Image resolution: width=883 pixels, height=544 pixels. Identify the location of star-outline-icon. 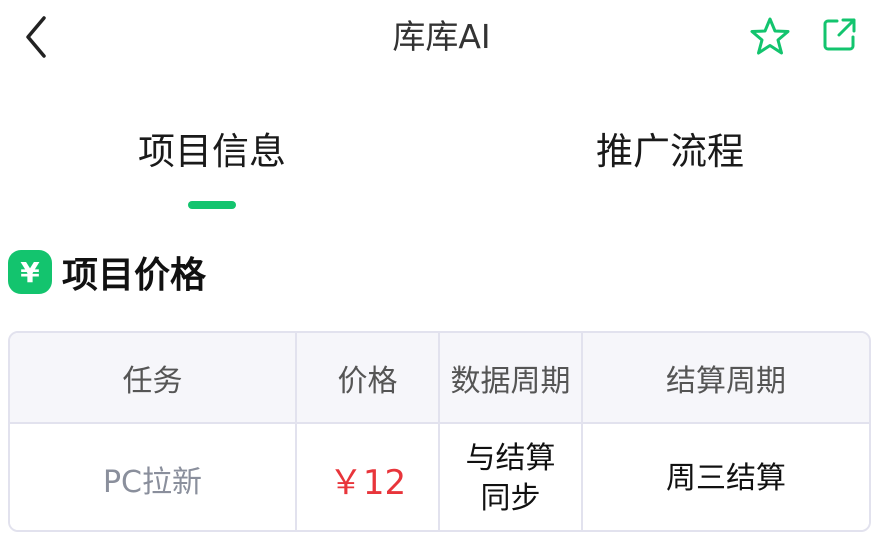
(770, 36).